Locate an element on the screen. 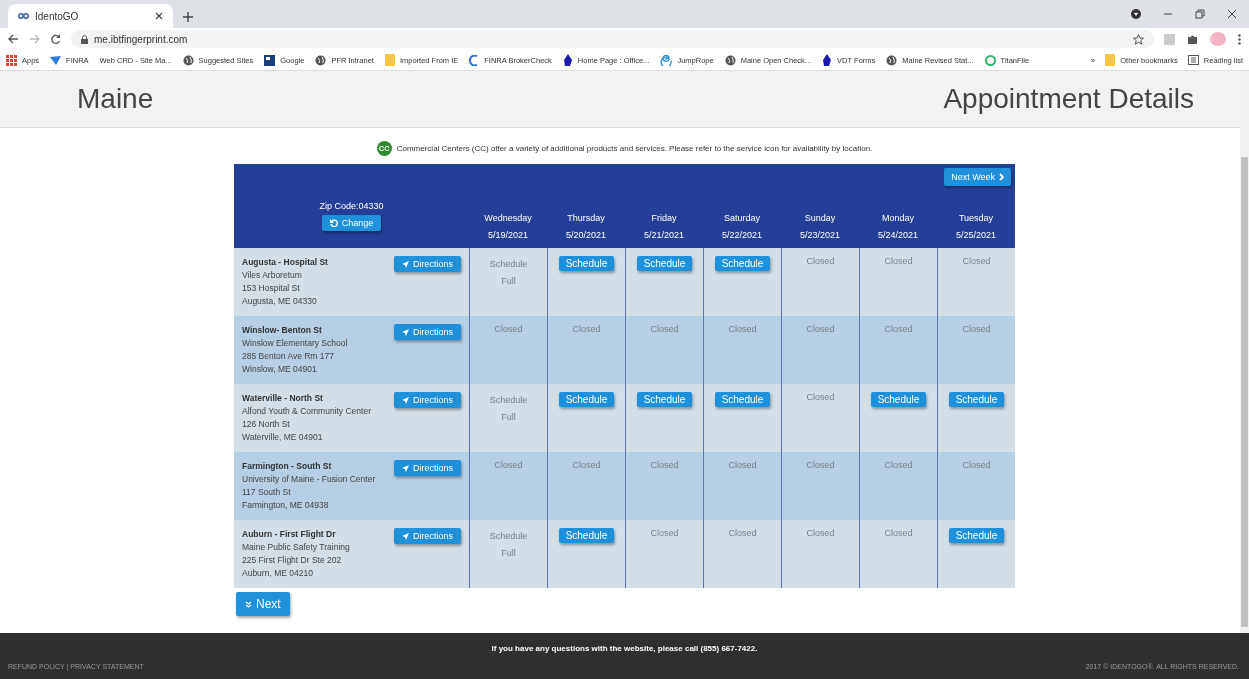 The image size is (1249, 679). address-line: 153 Hospital St is located at coordinates (271, 288).